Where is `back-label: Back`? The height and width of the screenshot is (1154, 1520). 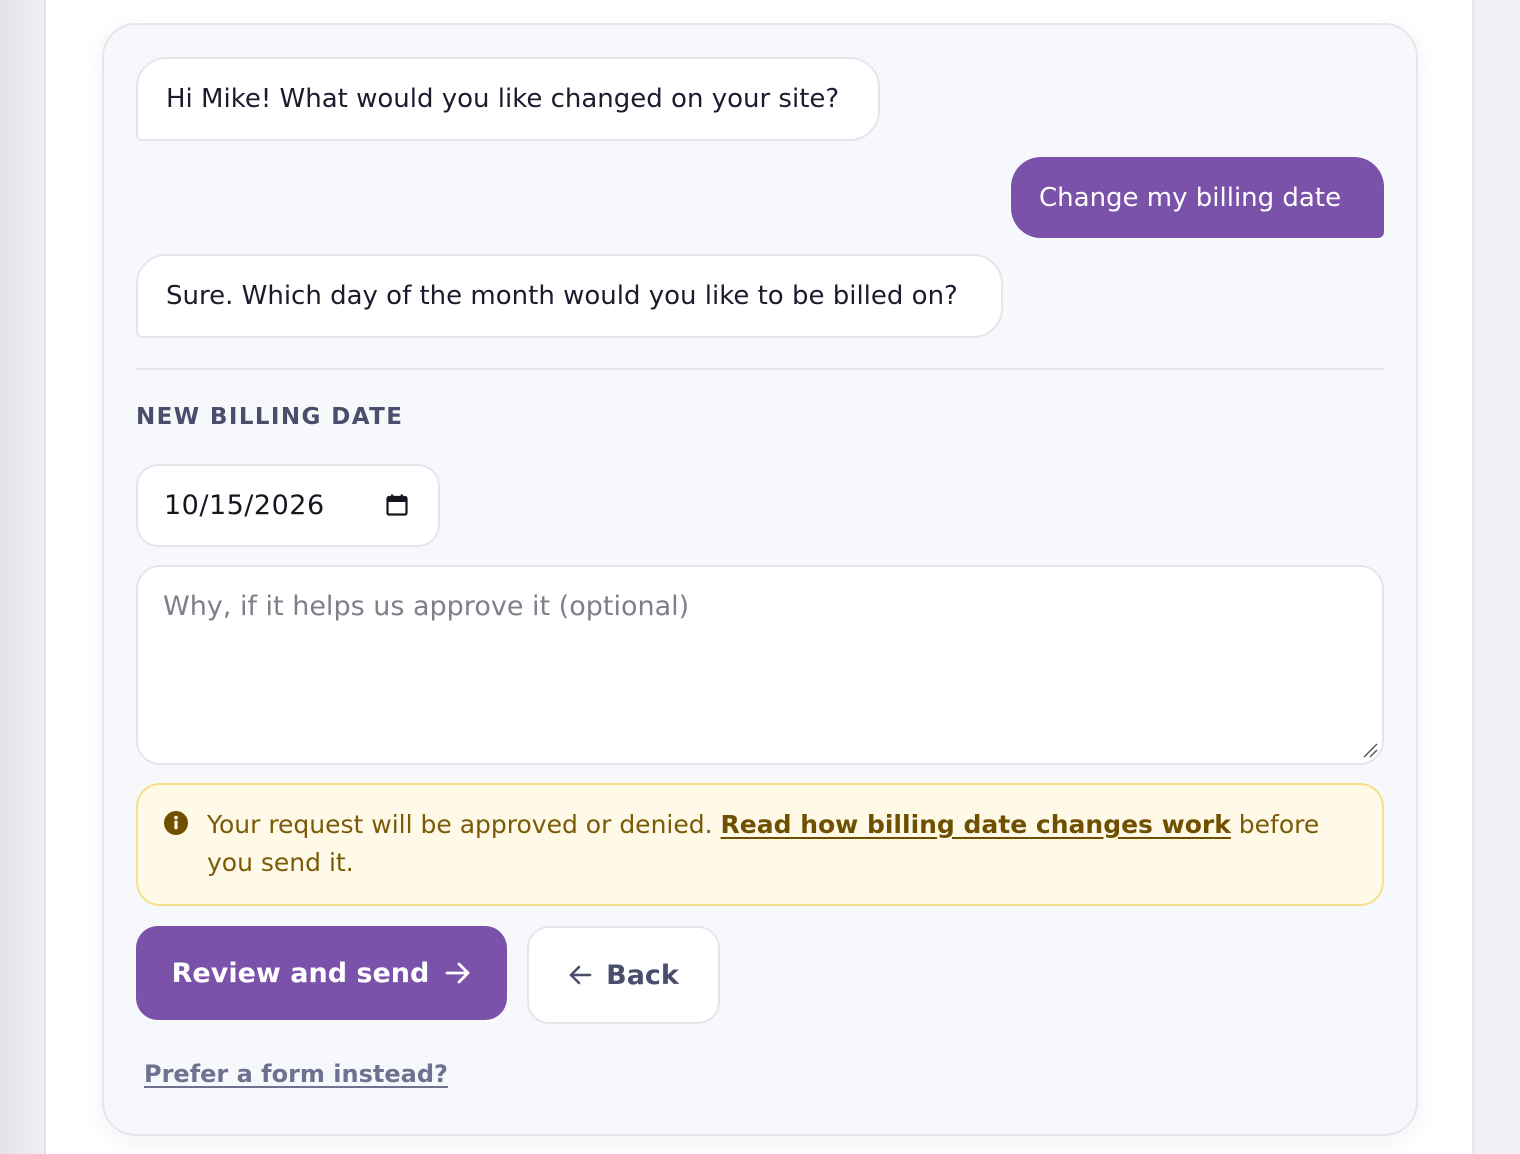 back-label: Back is located at coordinates (642, 975).